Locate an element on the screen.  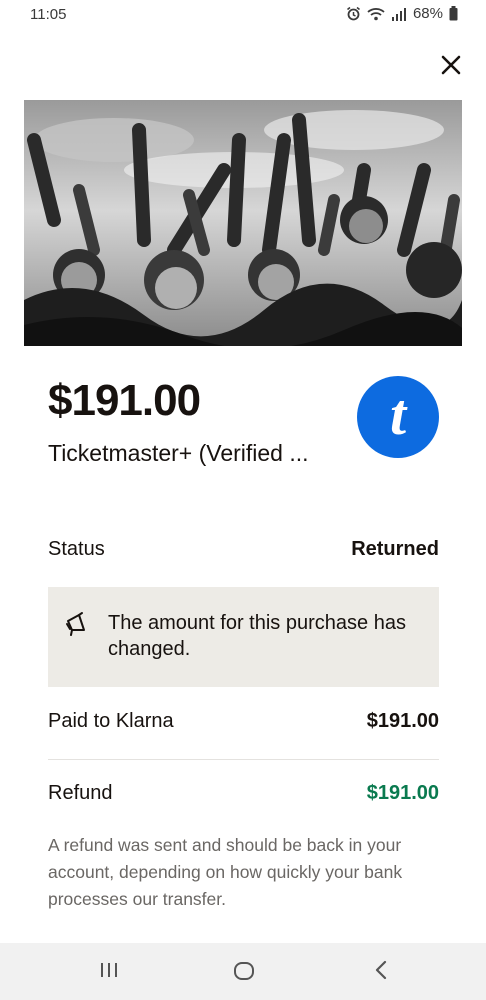
home-button is located at coordinates (244, 973).